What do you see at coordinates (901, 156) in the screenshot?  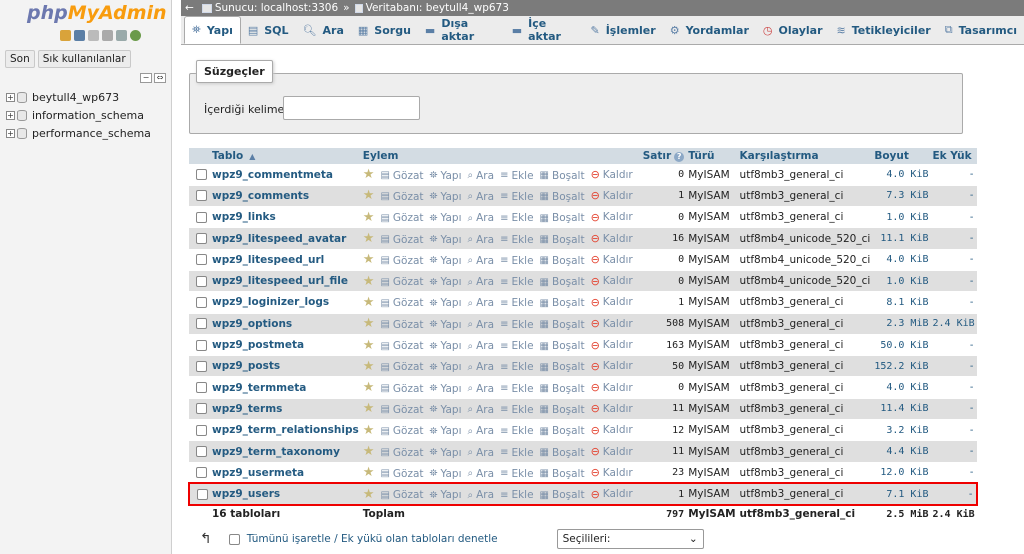 I see `header-size: Boyut` at bounding box center [901, 156].